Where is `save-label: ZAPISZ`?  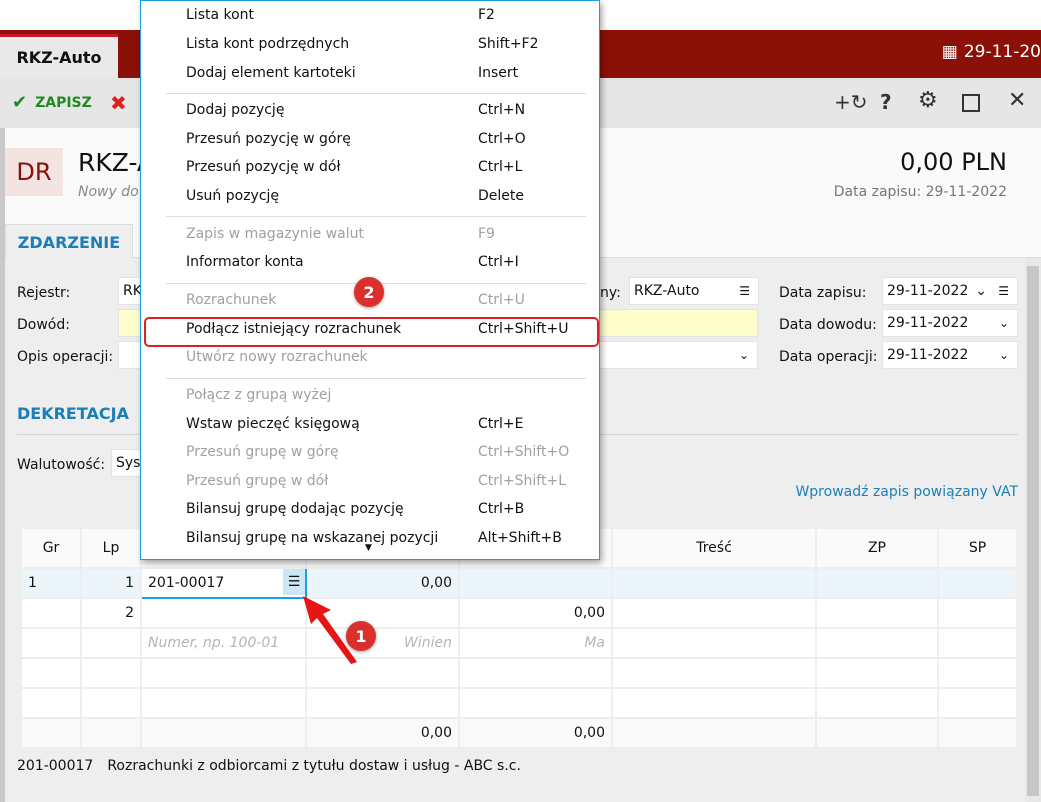 save-label: ZAPISZ is located at coordinates (63, 102).